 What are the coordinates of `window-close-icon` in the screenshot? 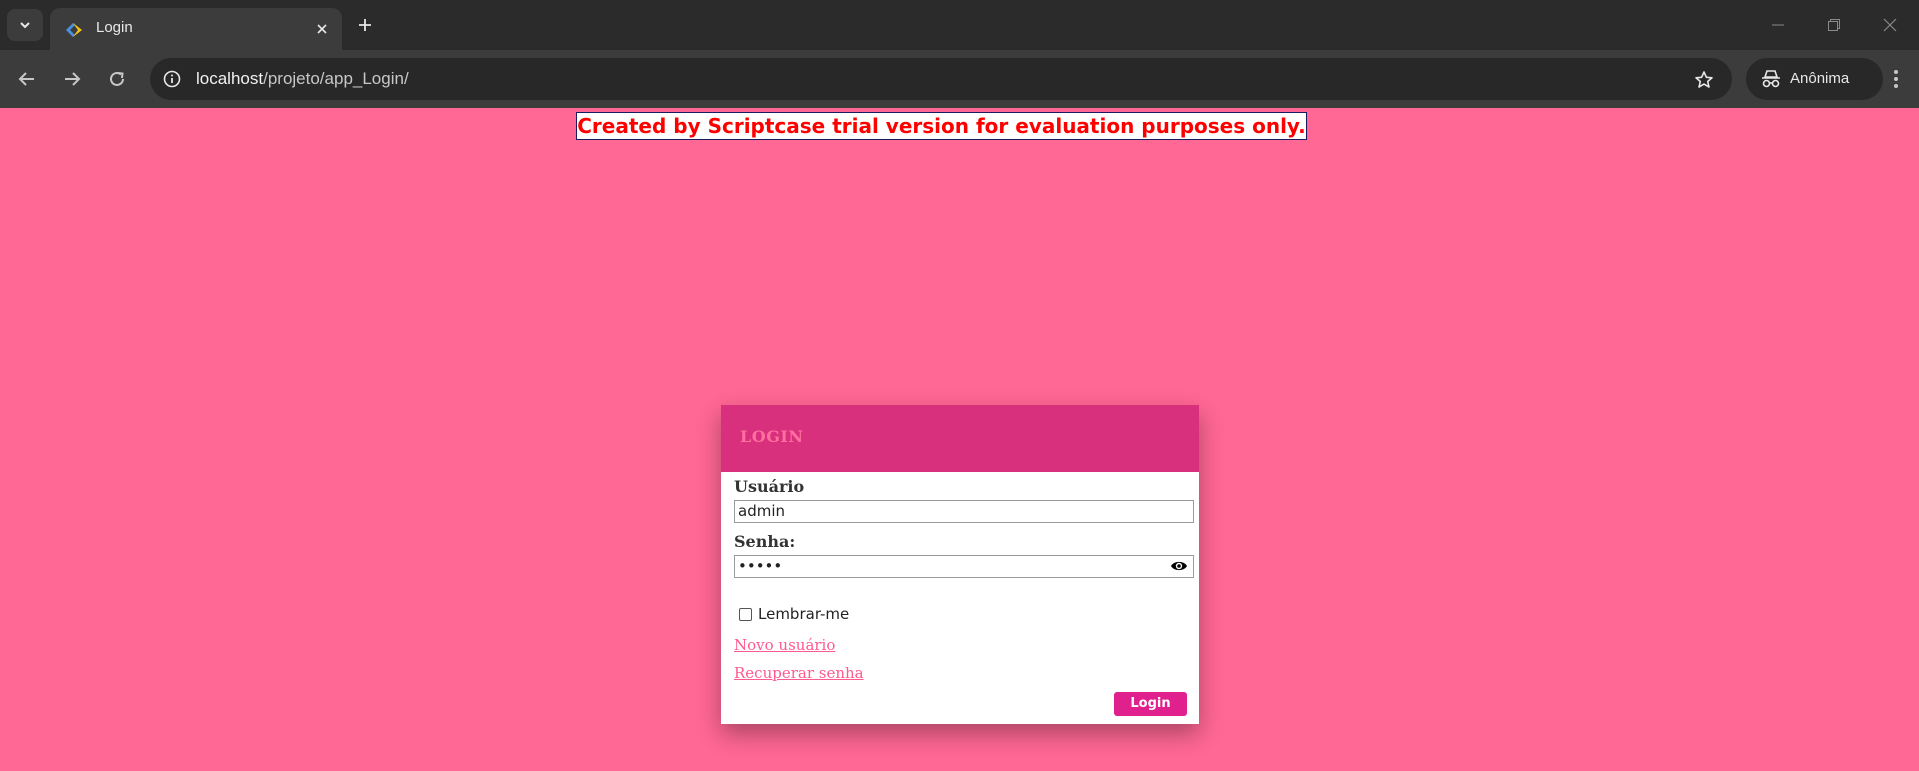 It's located at (1890, 25).